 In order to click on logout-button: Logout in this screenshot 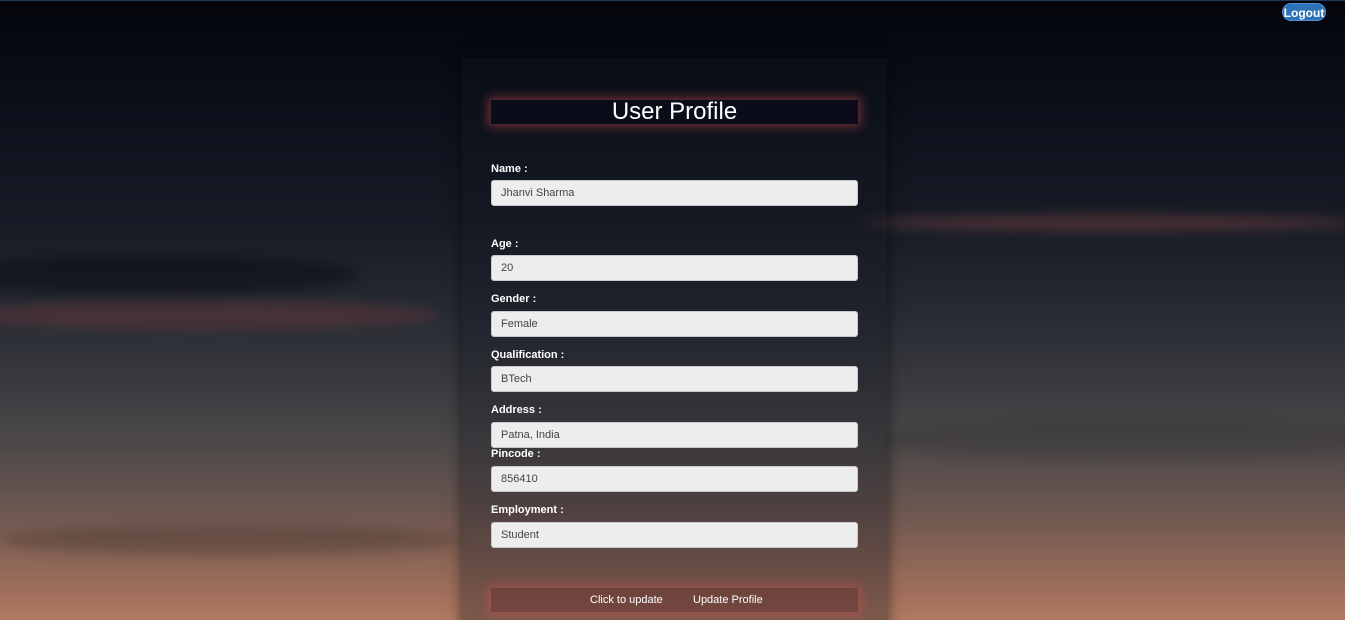, I will do `click(1304, 12)`.